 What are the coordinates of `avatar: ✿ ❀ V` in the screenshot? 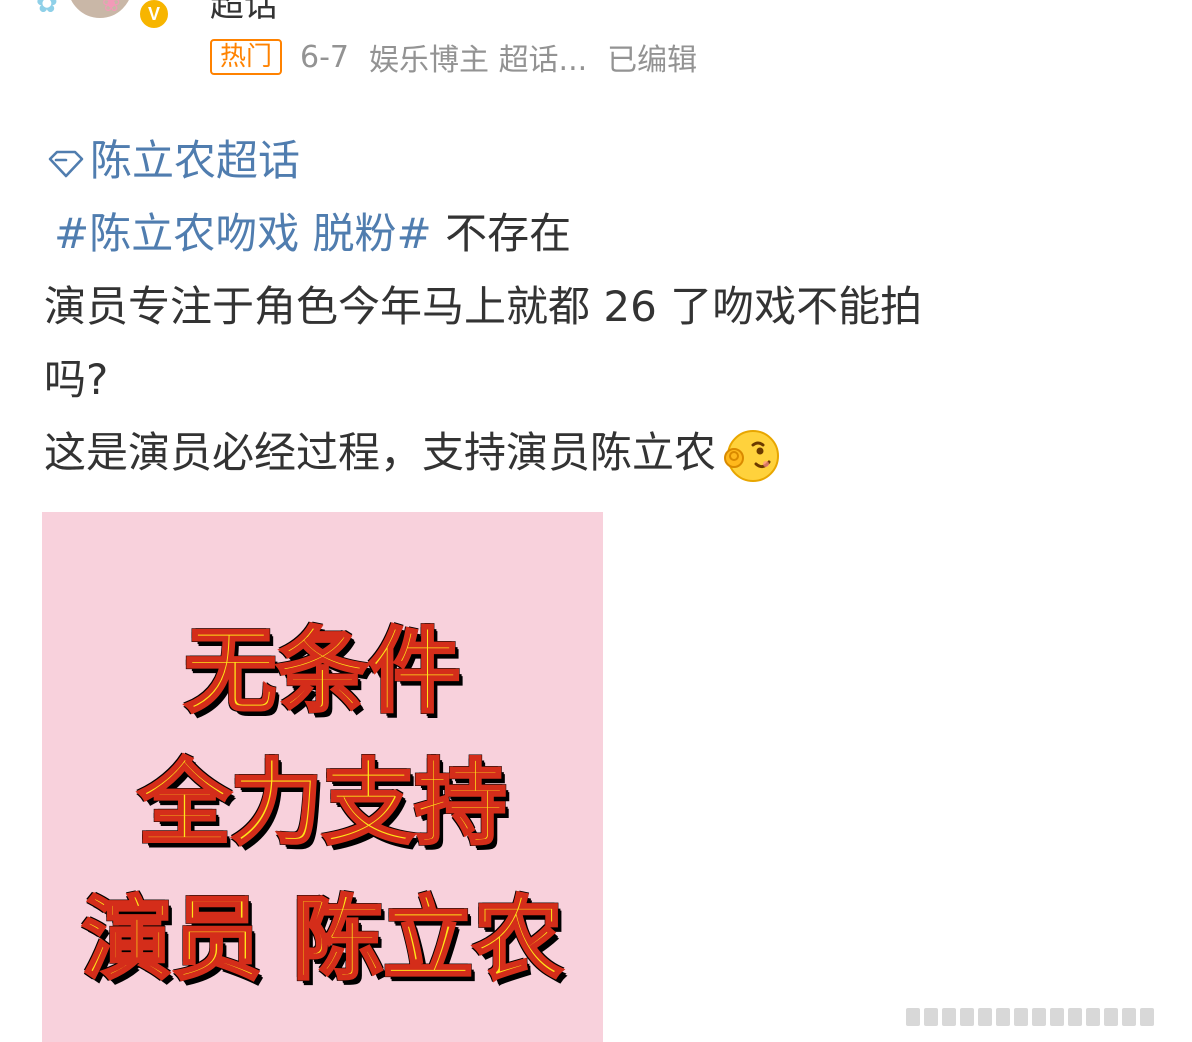 It's located at (103, 15).